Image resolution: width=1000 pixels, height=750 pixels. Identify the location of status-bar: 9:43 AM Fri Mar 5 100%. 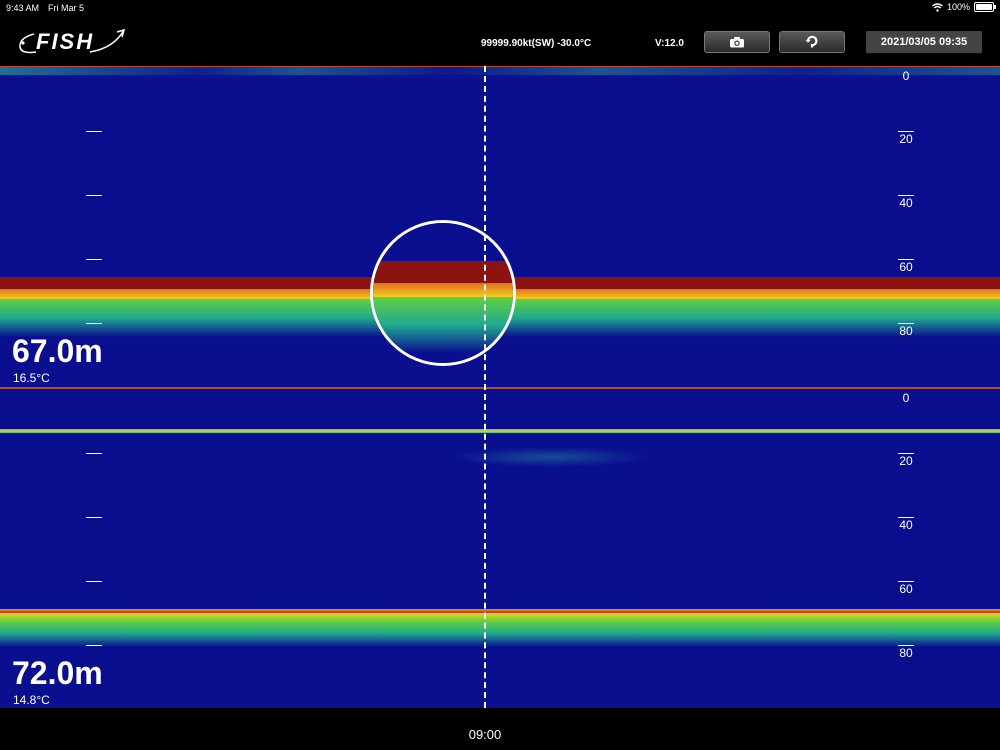
(500, 8).